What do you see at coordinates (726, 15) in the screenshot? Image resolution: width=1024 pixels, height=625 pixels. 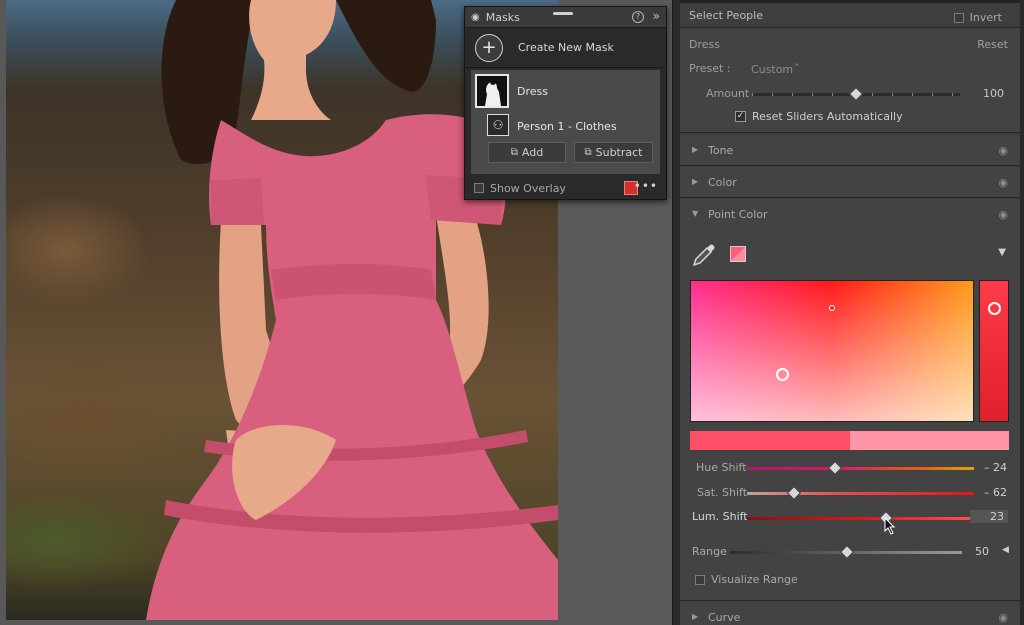 I see `select-people-label: Select People` at bounding box center [726, 15].